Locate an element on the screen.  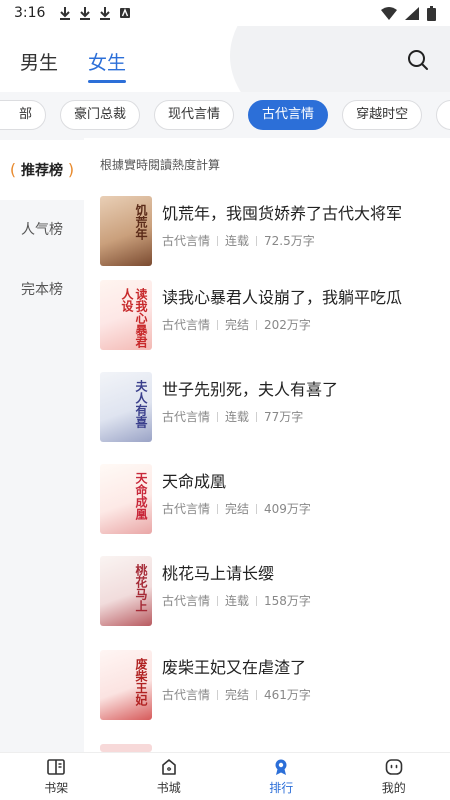
battery-icon is located at coordinates (431, 13).